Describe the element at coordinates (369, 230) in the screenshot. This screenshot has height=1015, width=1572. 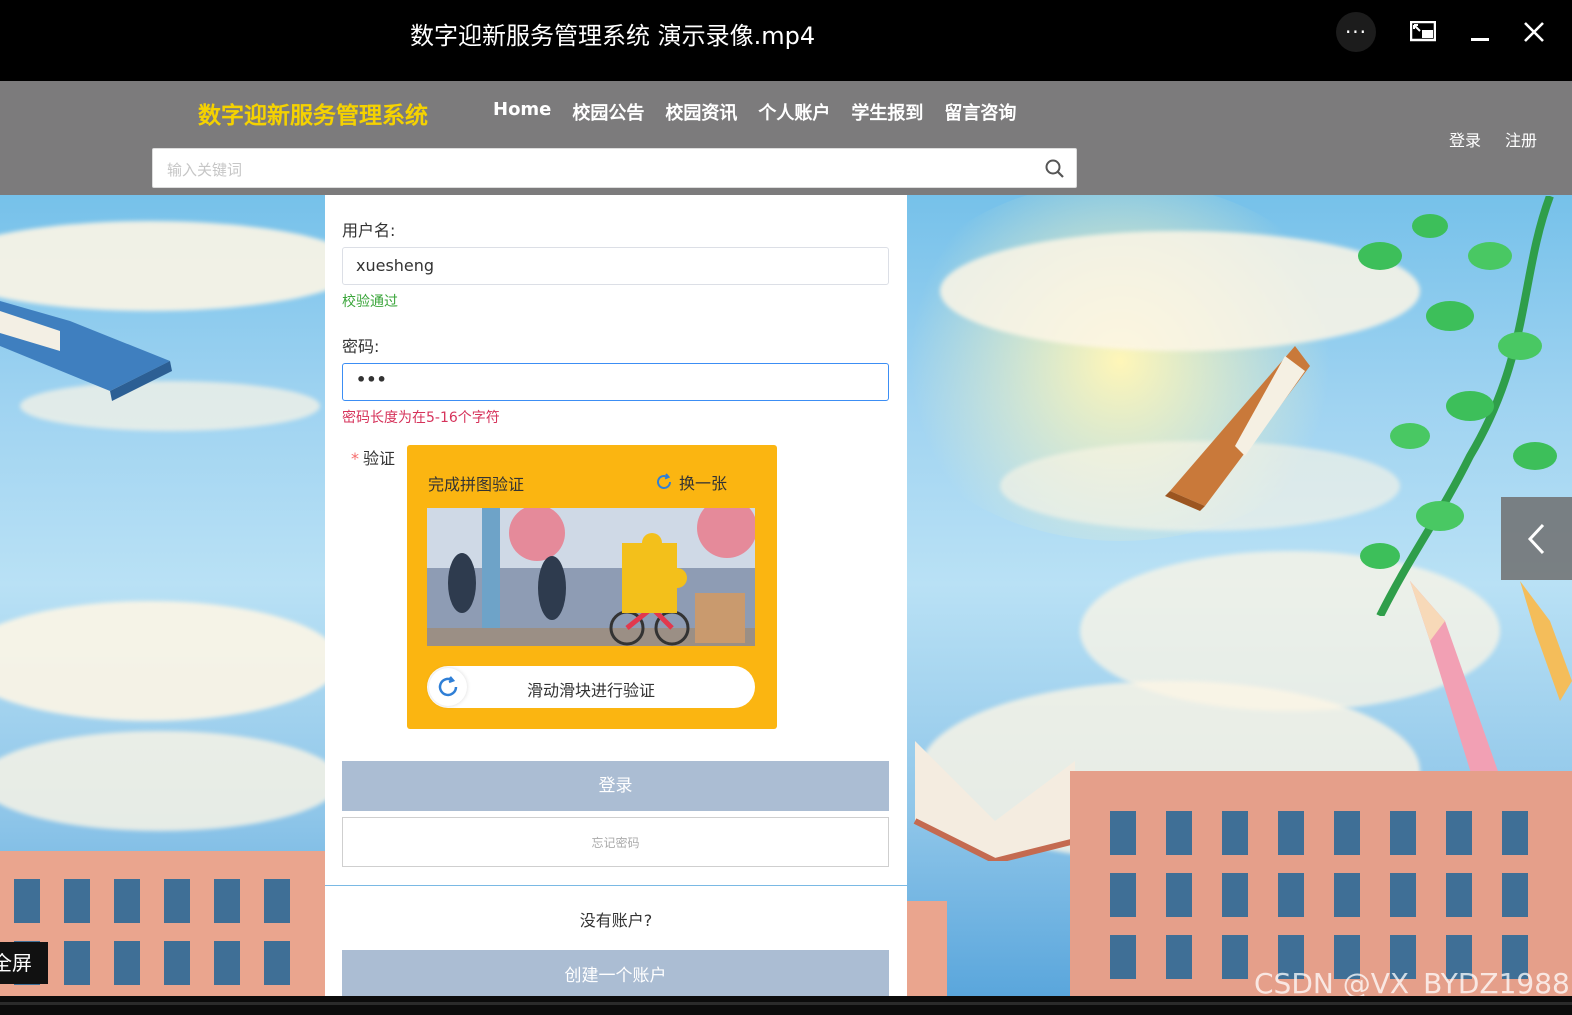
I see `username-label: 用户名:` at that location.